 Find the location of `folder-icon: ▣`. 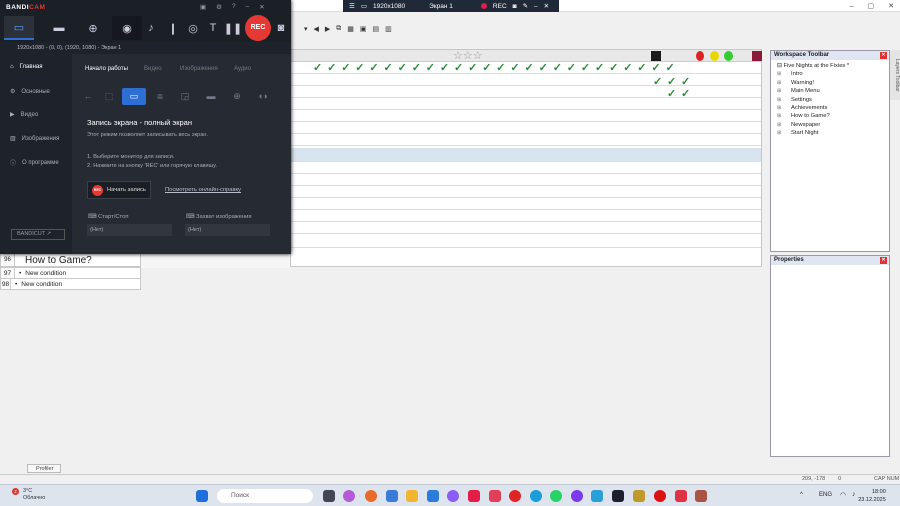

folder-icon: ▣ is located at coordinates (203, 7).